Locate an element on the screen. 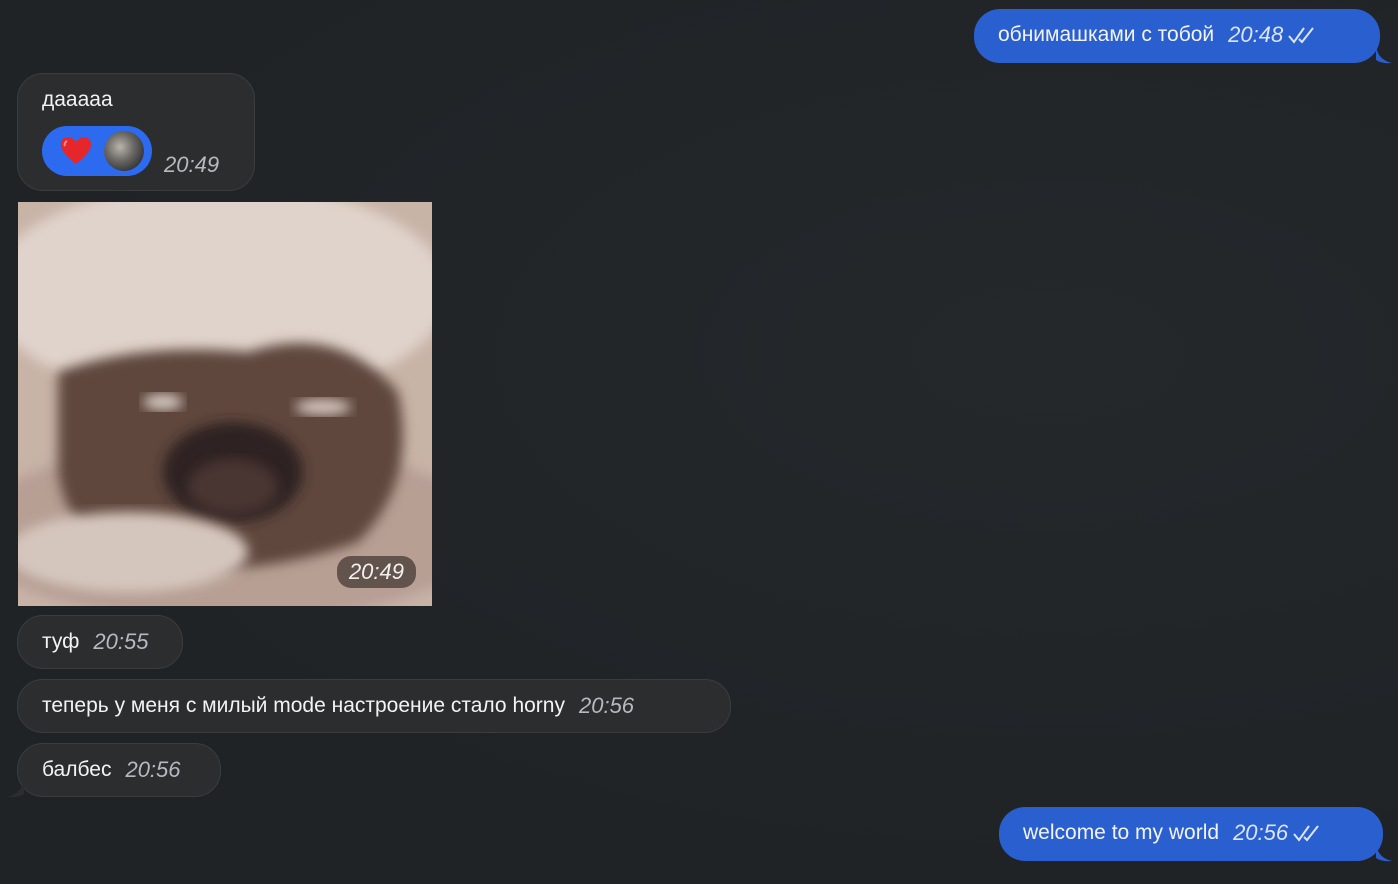  avatar is located at coordinates (124, 151).